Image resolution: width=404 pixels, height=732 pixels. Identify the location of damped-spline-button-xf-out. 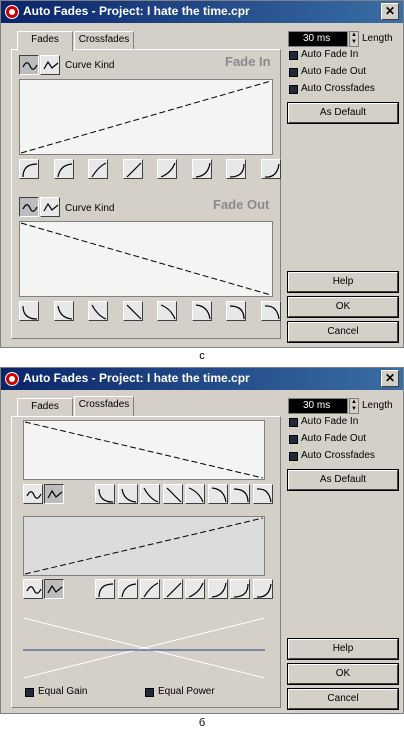
(54, 494).